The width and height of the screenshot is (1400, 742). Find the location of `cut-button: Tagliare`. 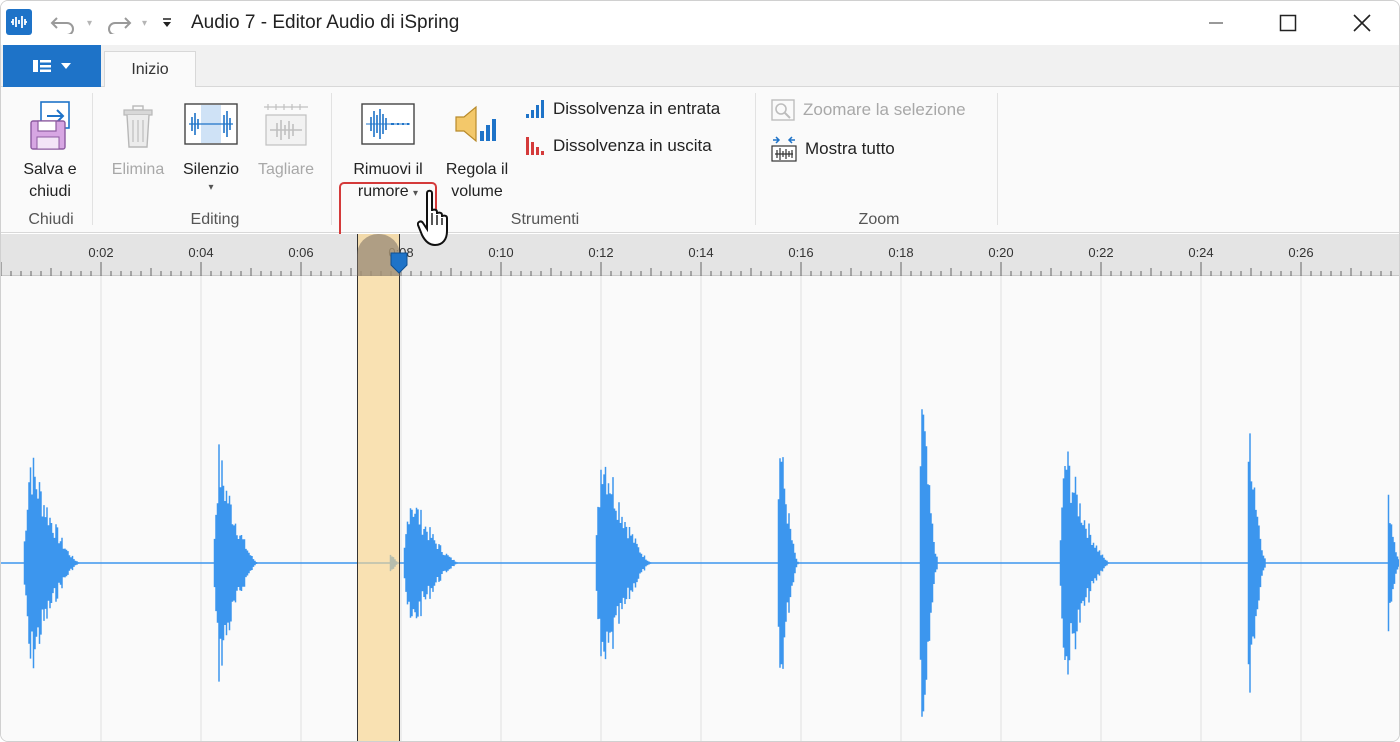

cut-button: Tagliare is located at coordinates (286, 140).